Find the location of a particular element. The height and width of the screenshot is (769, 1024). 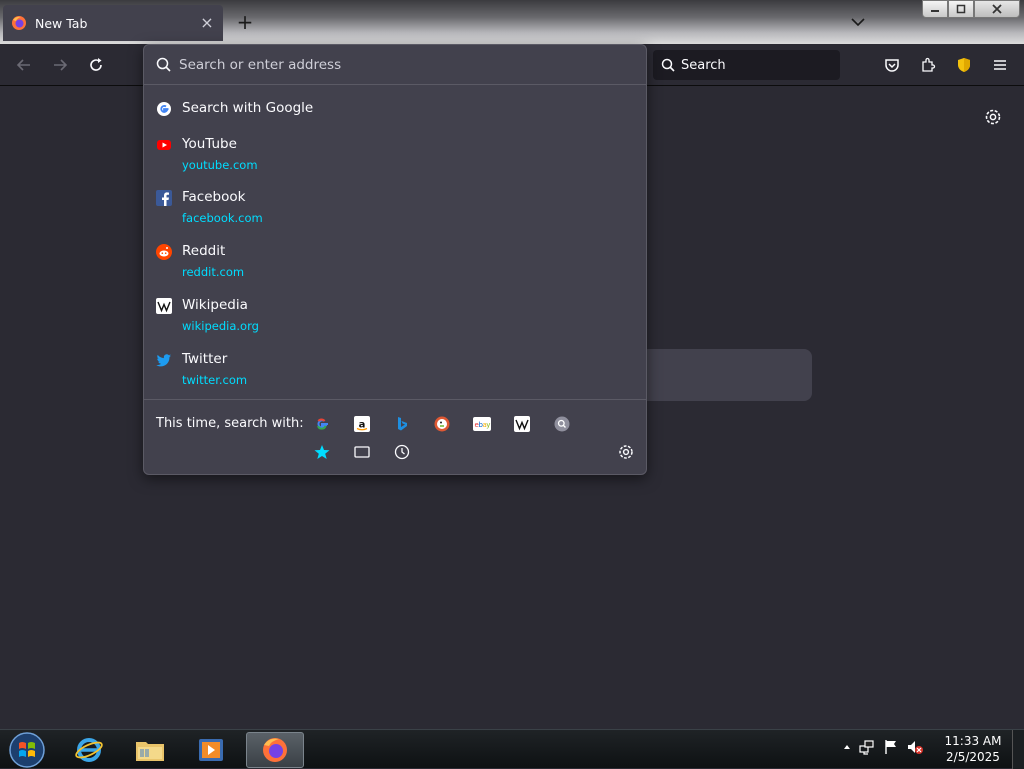

pocket-icon is located at coordinates (892, 65).